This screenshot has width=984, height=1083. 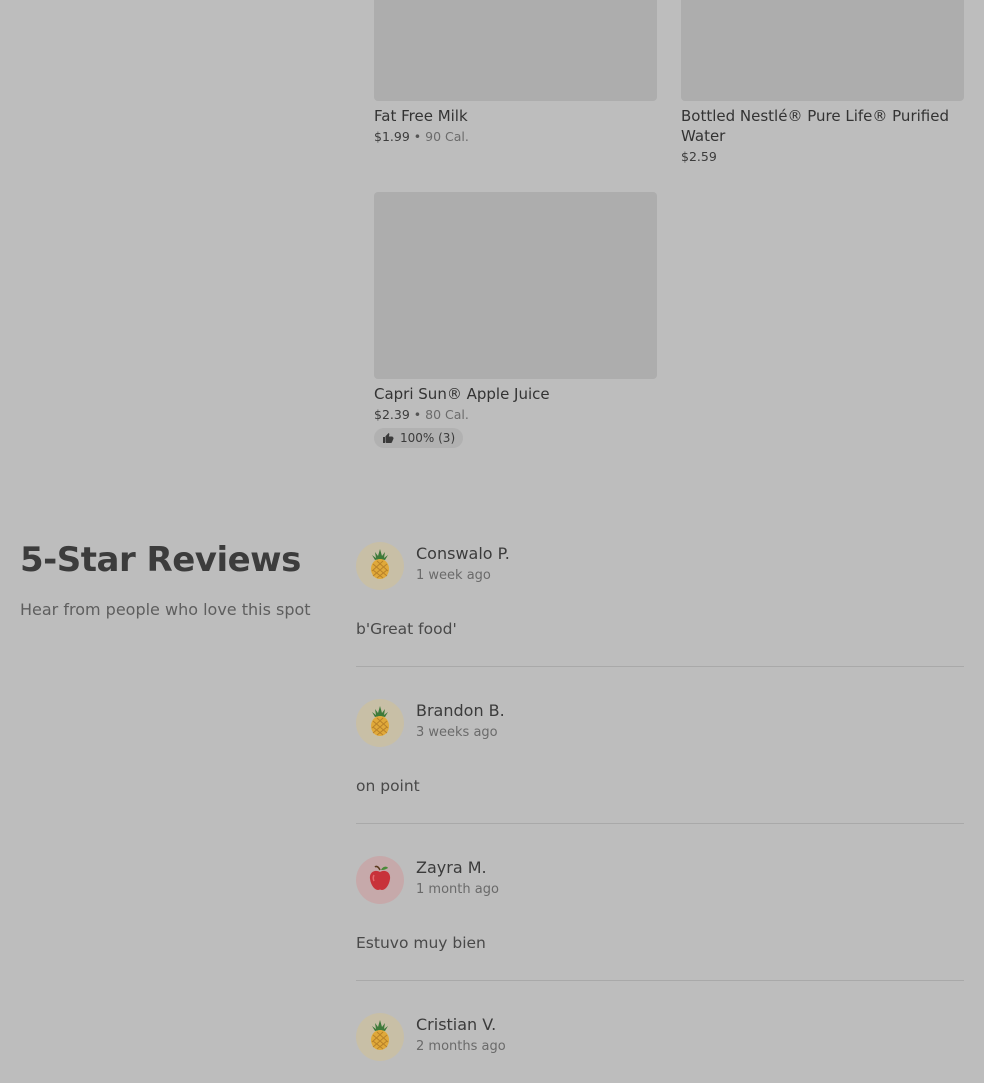 What do you see at coordinates (460, 710) in the screenshot?
I see `reviewer-name: Brandon B.` at bounding box center [460, 710].